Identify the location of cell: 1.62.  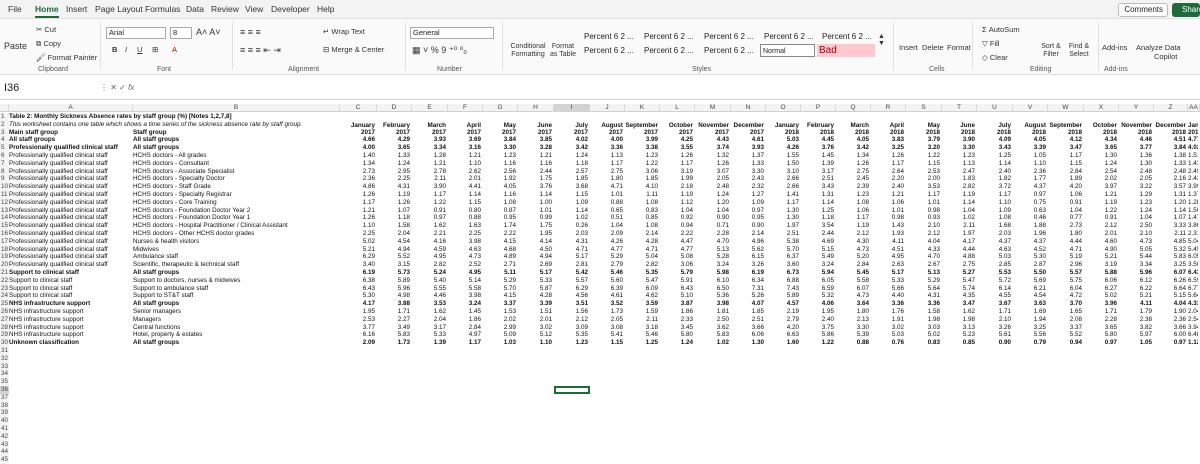
(429, 226).